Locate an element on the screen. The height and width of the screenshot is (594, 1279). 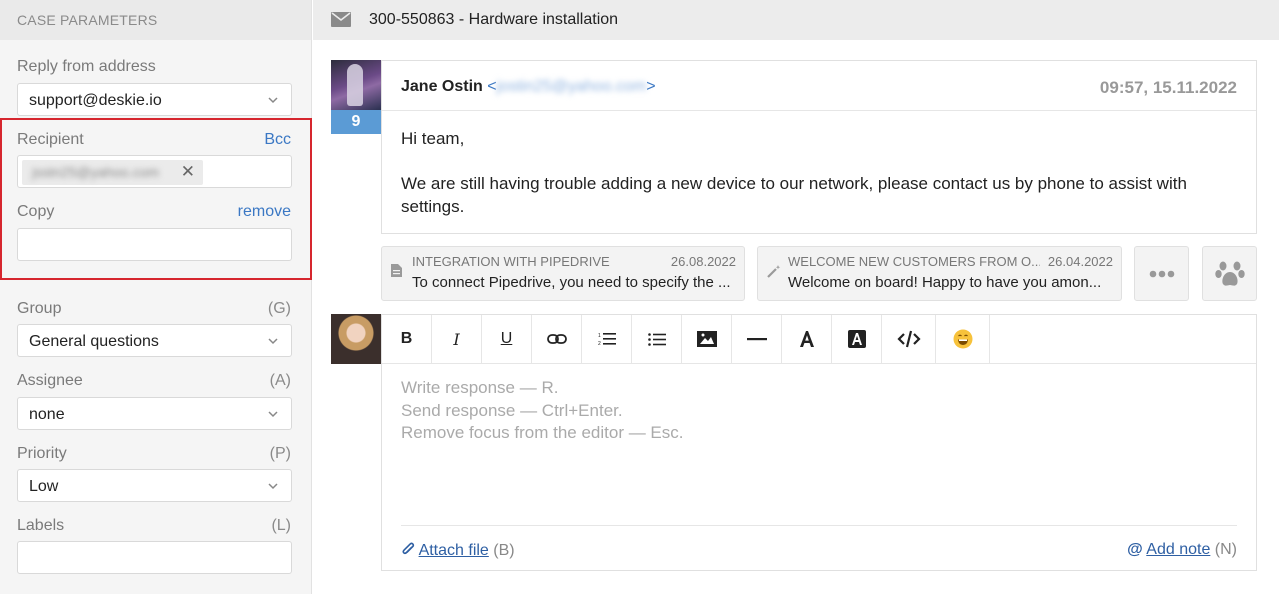
sender-name: Jane Ostin is located at coordinates (442, 86).